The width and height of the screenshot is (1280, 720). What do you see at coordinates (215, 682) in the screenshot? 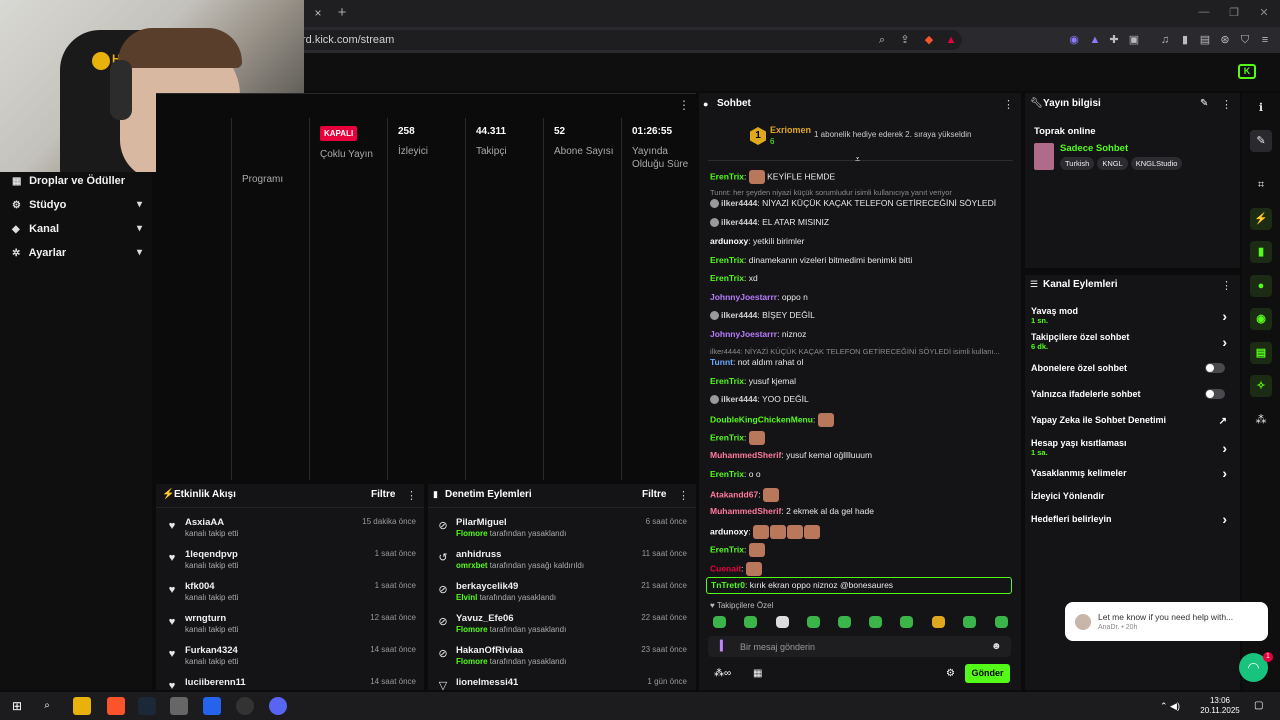
I see `row-username: luciiberenn11` at bounding box center [215, 682].